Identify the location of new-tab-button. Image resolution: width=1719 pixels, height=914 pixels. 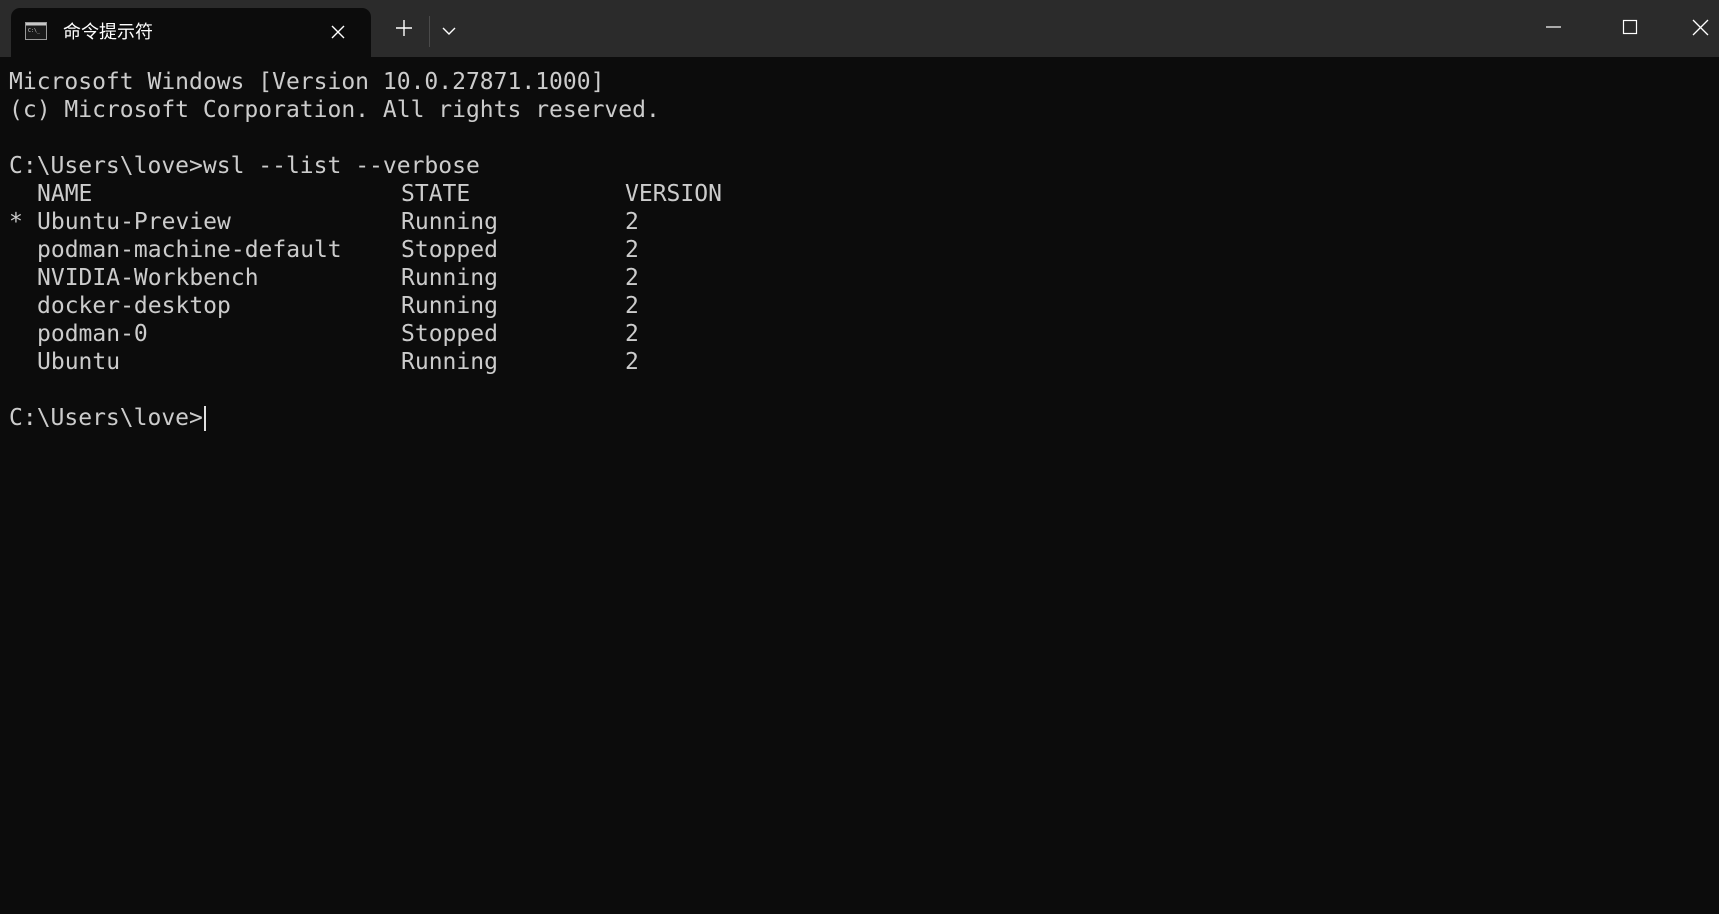
(404, 28).